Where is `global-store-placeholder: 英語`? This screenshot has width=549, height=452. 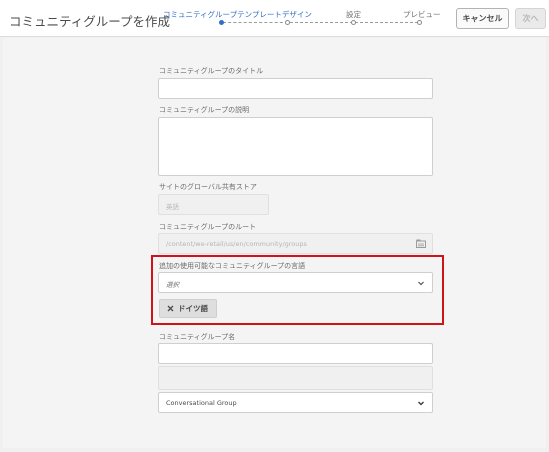
global-store-placeholder: 英語 is located at coordinates (172, 207).